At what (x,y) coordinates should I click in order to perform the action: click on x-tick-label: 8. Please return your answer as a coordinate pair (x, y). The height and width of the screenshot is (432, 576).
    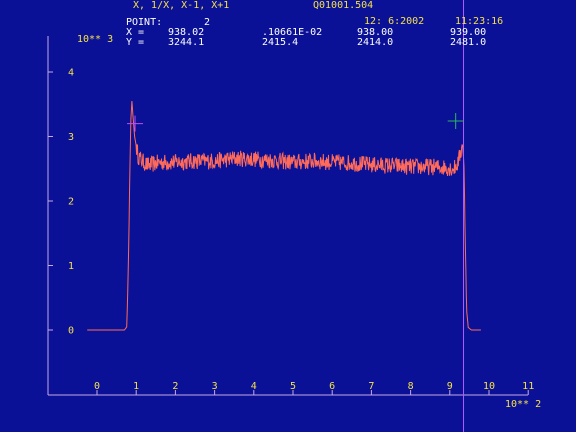
    Looking at the image, I should click on (411, 386).